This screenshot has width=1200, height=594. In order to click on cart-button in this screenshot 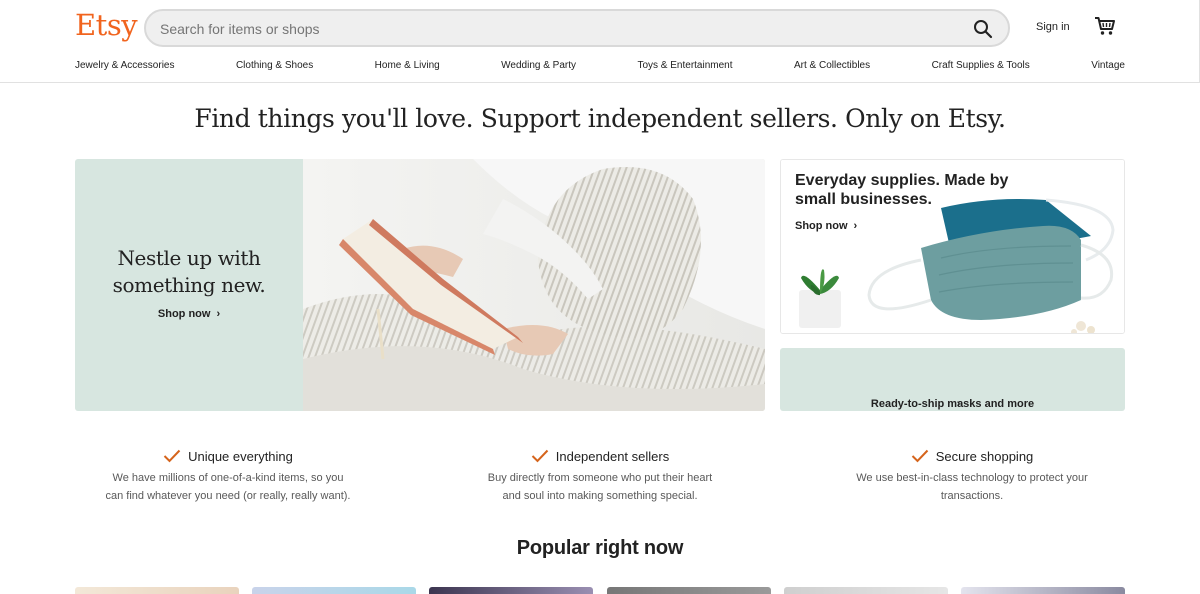, I will do `click(1105, 26)`.